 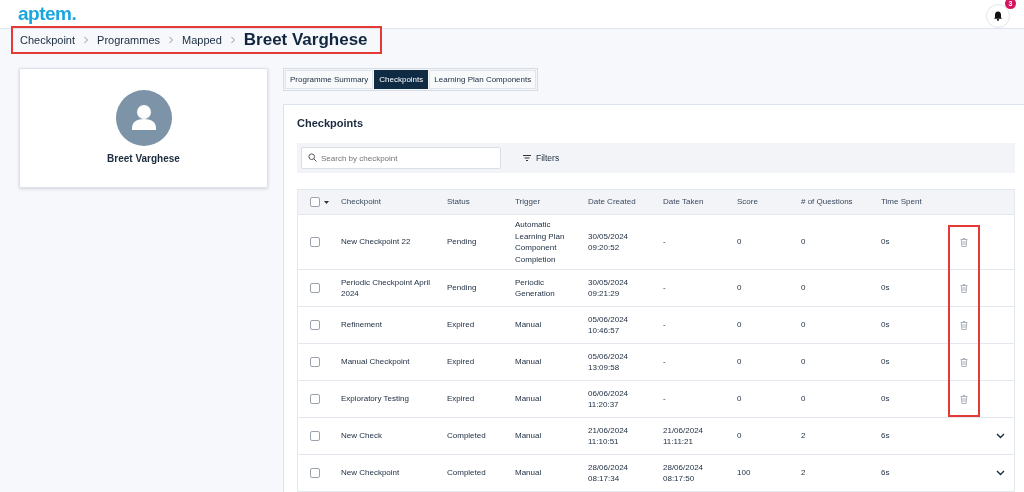 What do you see at coordinates (902, 202) in the screenshot?
I see `column-header: Time Spent` at bounding box center [902, 202].